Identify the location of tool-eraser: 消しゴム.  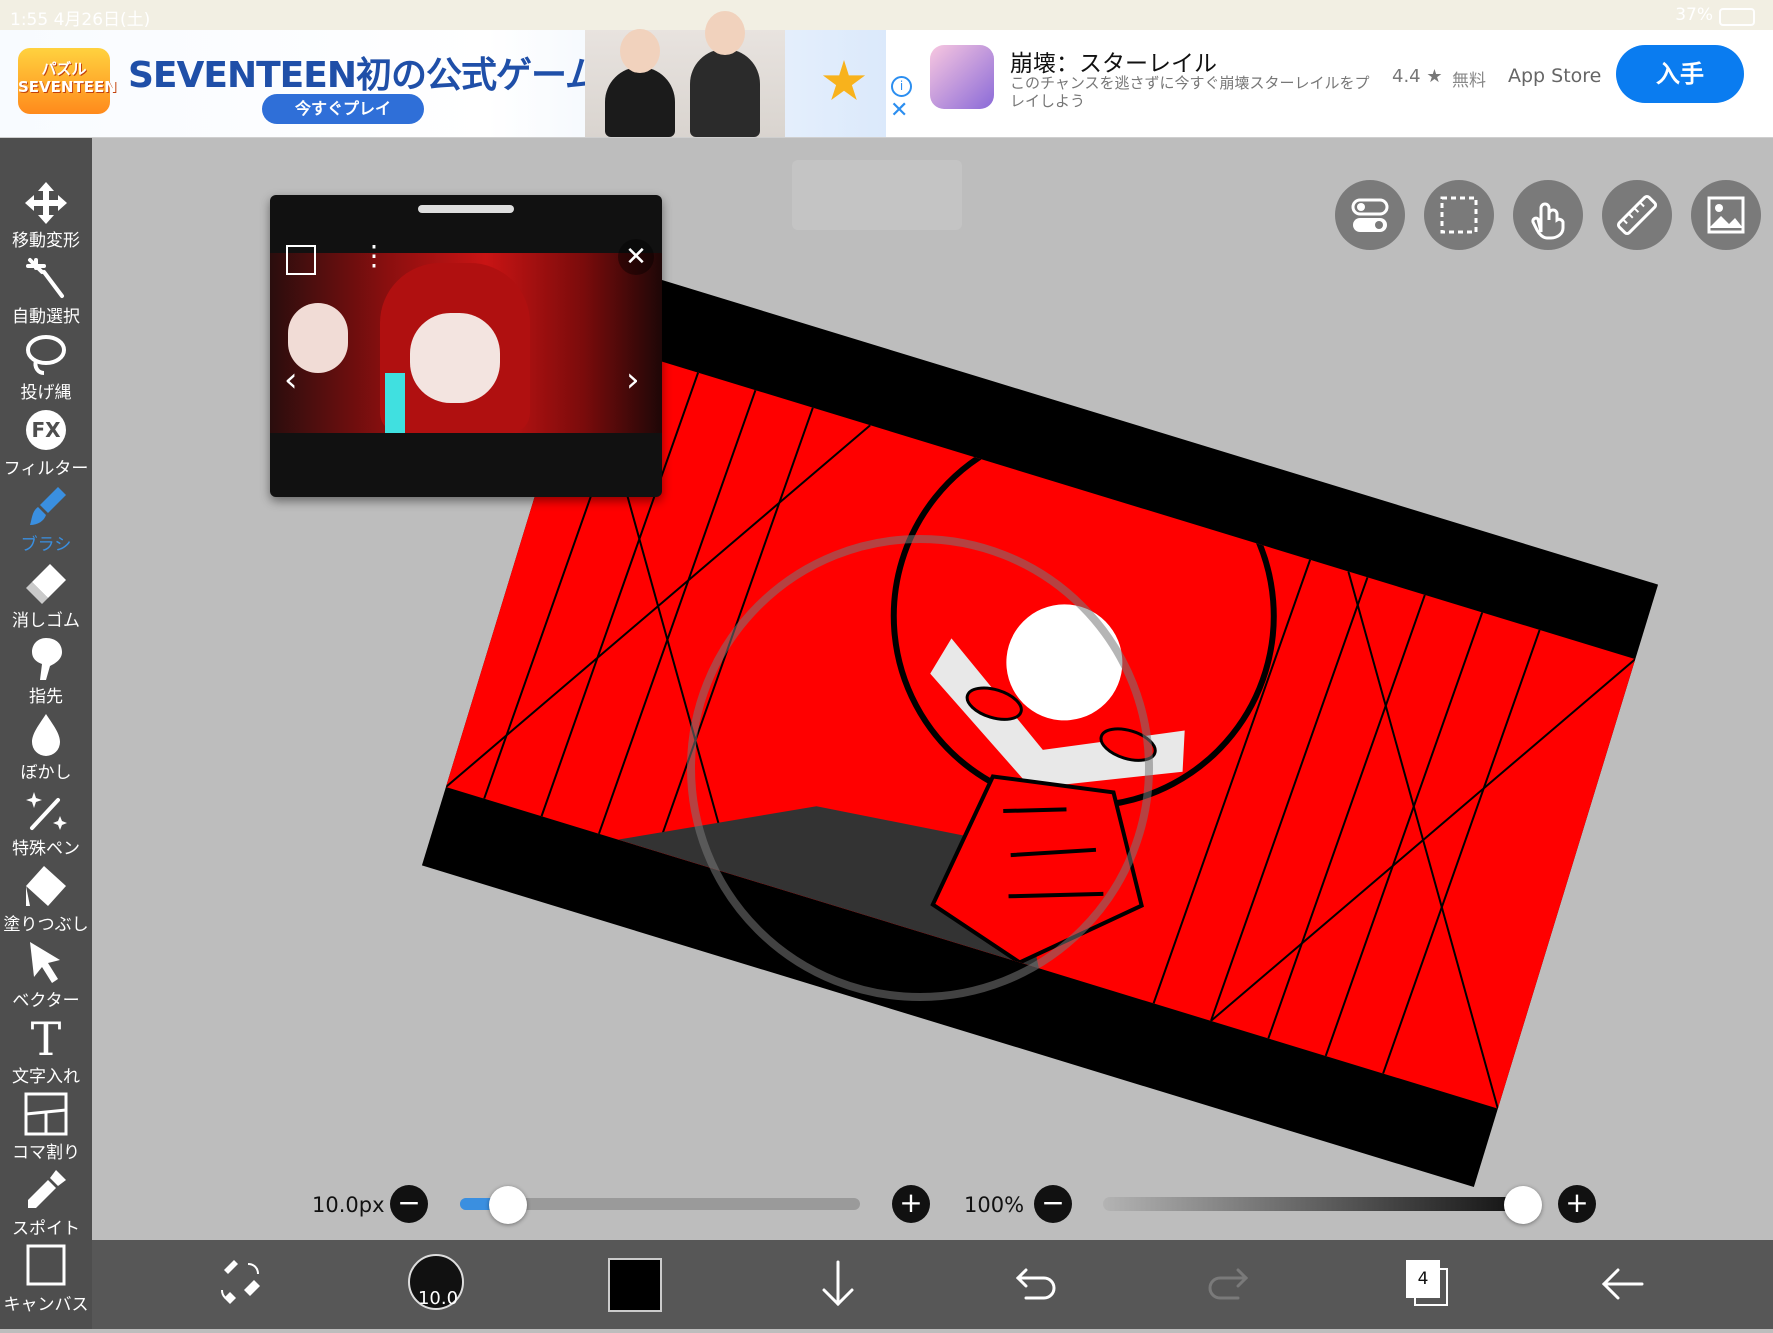
(46, 598).